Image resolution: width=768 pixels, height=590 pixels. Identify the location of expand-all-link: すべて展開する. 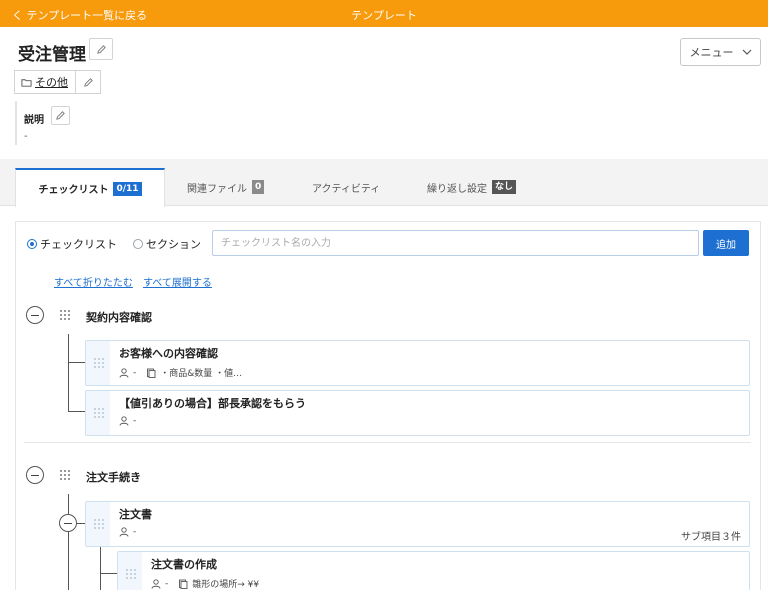
(177, 281).